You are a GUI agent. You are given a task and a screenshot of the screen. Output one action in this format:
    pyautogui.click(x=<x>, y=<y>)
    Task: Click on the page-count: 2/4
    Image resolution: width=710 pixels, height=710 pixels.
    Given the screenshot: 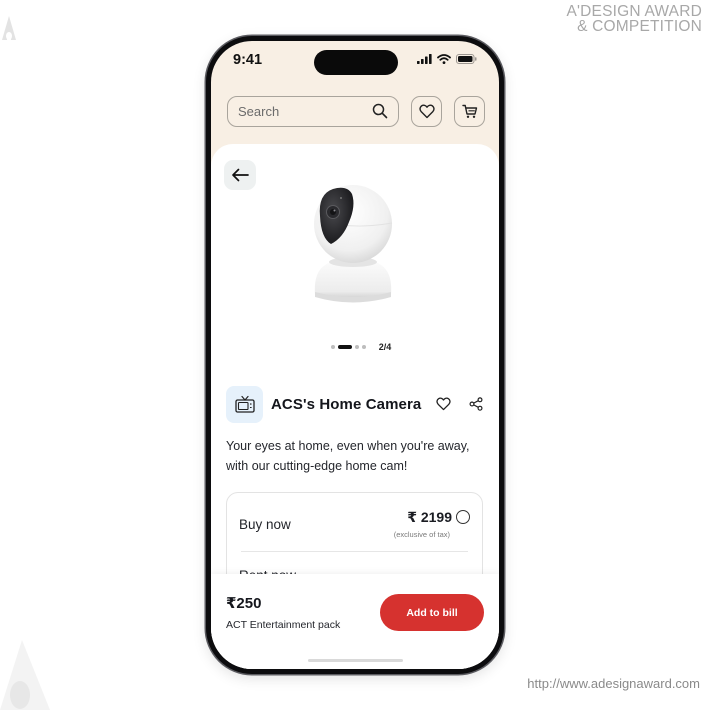 What is the action you would take?
    pyautogui.click(x=385, y=347)
    